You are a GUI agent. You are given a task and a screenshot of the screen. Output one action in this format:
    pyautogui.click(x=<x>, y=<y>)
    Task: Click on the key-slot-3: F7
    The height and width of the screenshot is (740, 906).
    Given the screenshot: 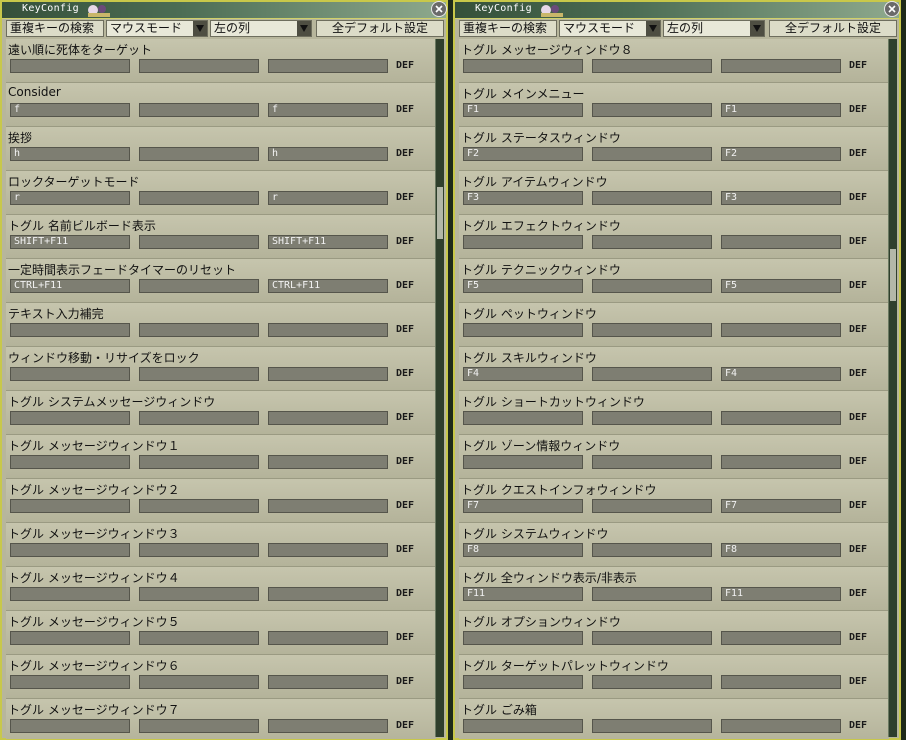 What is the action you would take?
    pyautogui.click(x=781, y=506)
    